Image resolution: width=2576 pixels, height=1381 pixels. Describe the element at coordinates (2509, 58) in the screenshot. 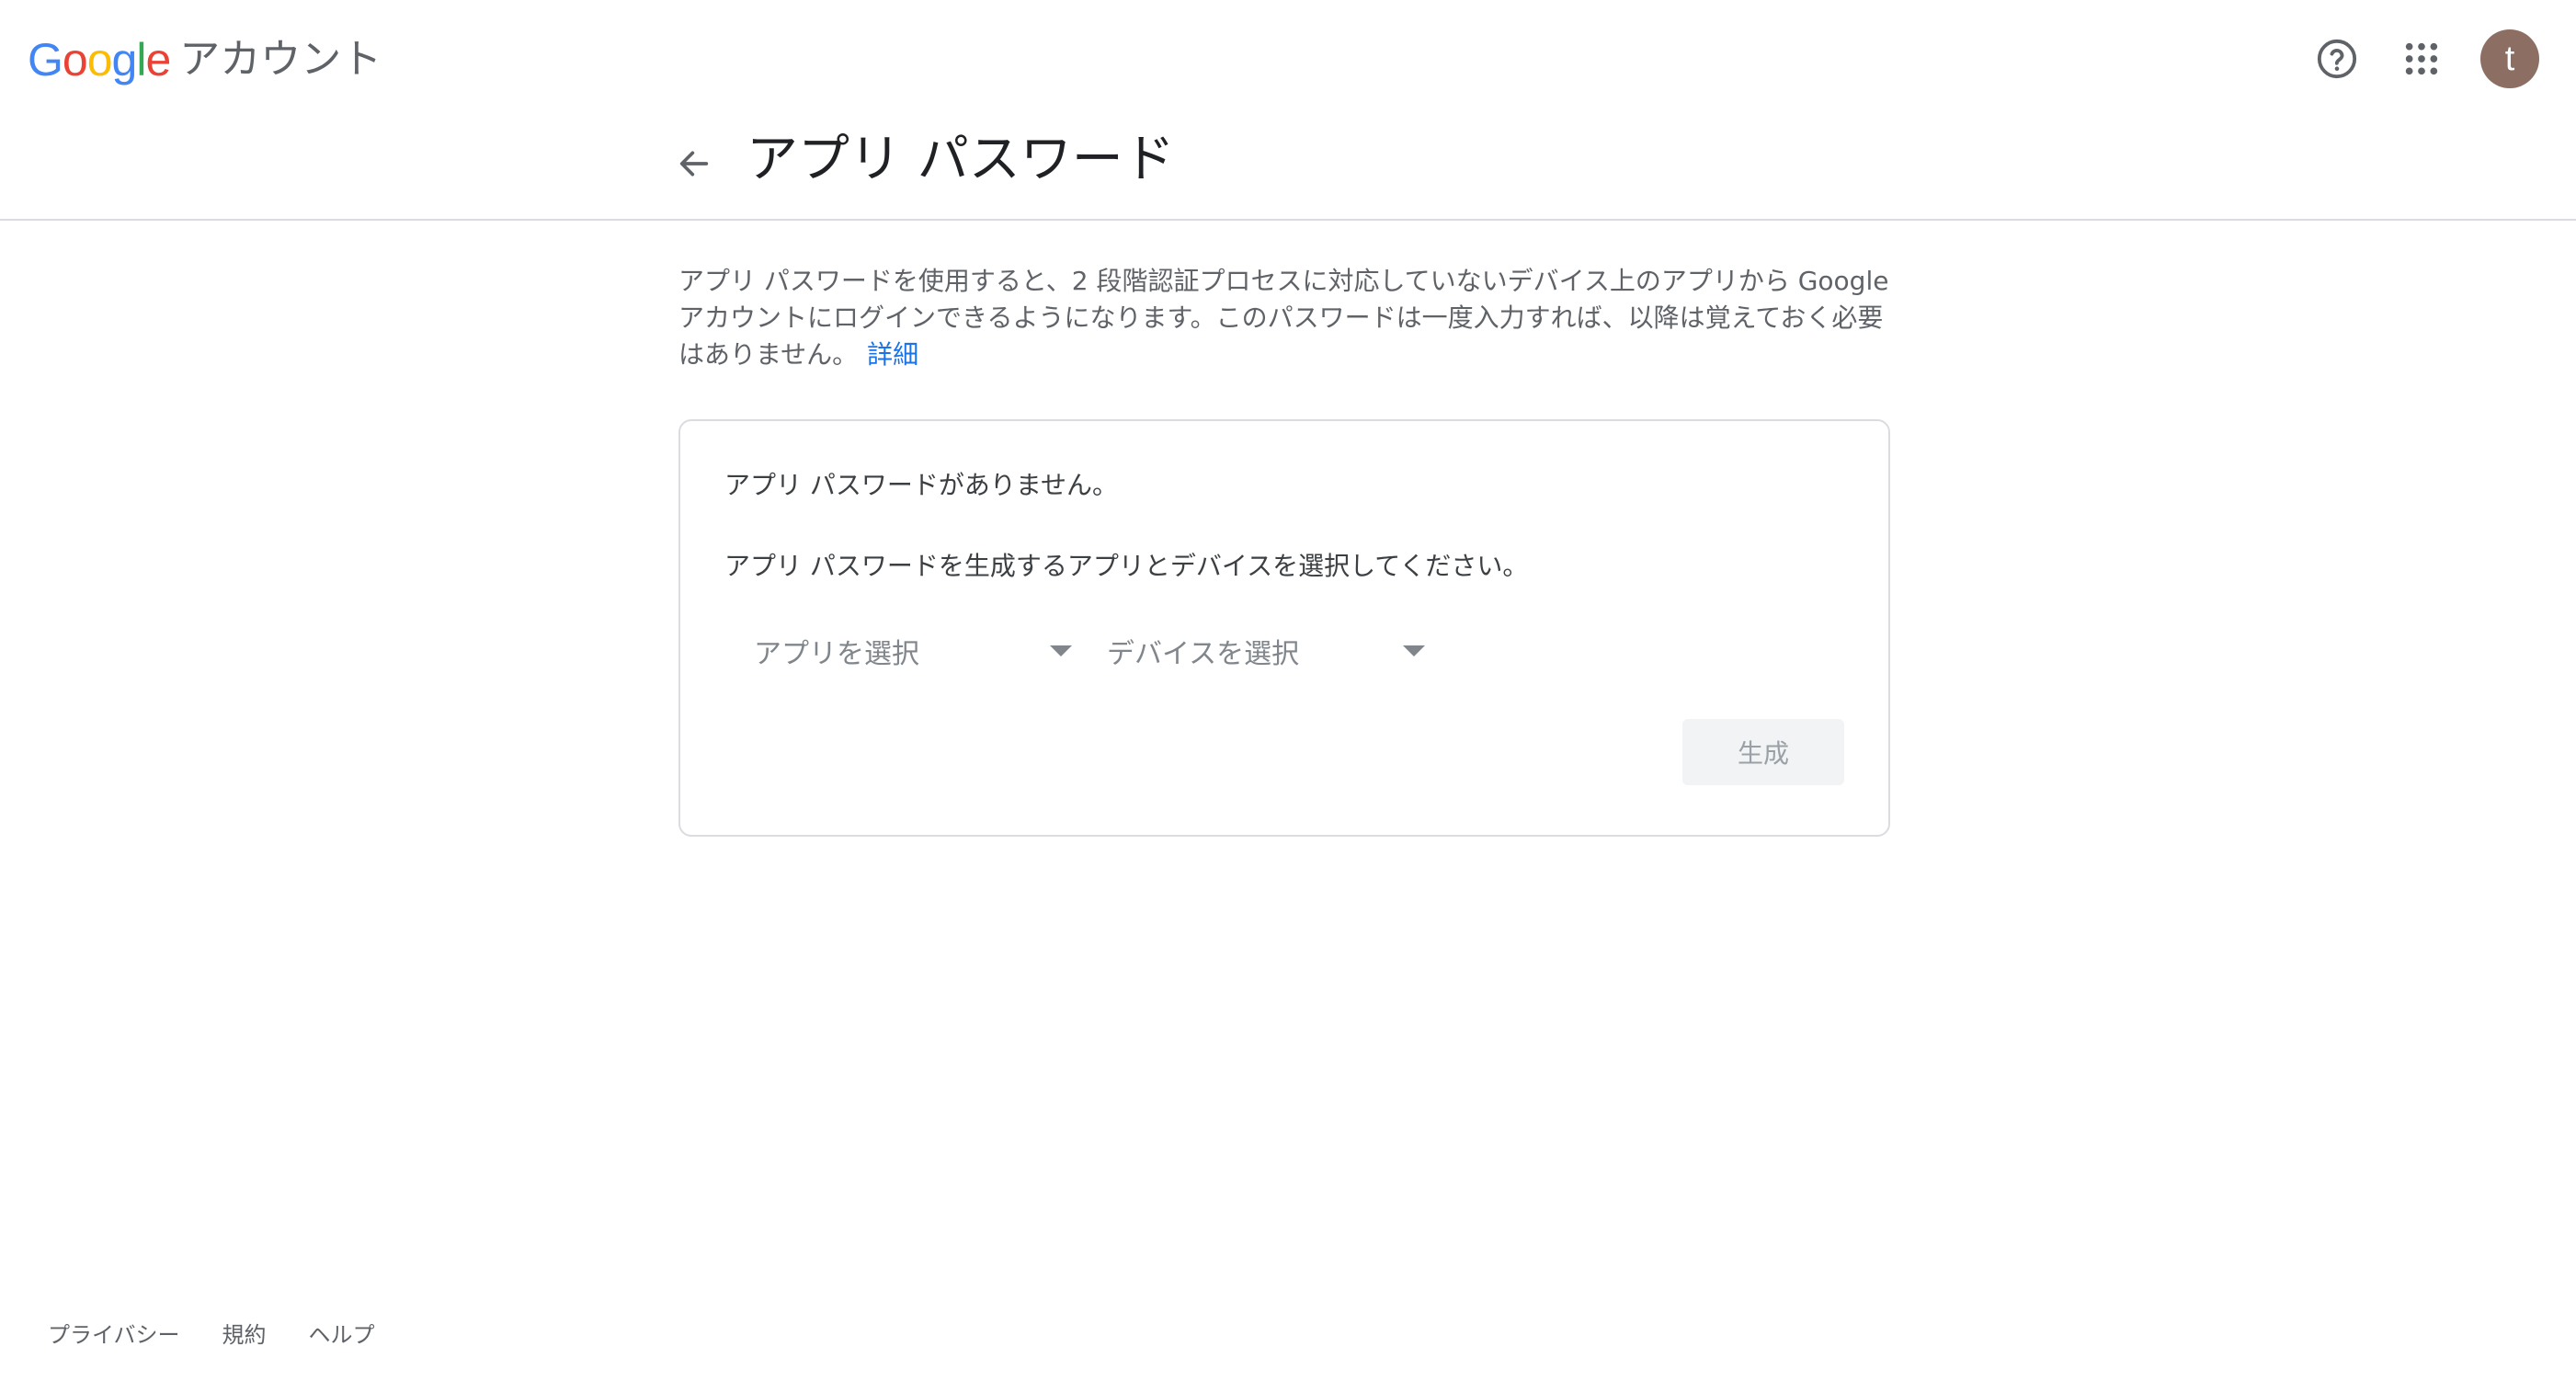

I see `avatar: t` at that location.